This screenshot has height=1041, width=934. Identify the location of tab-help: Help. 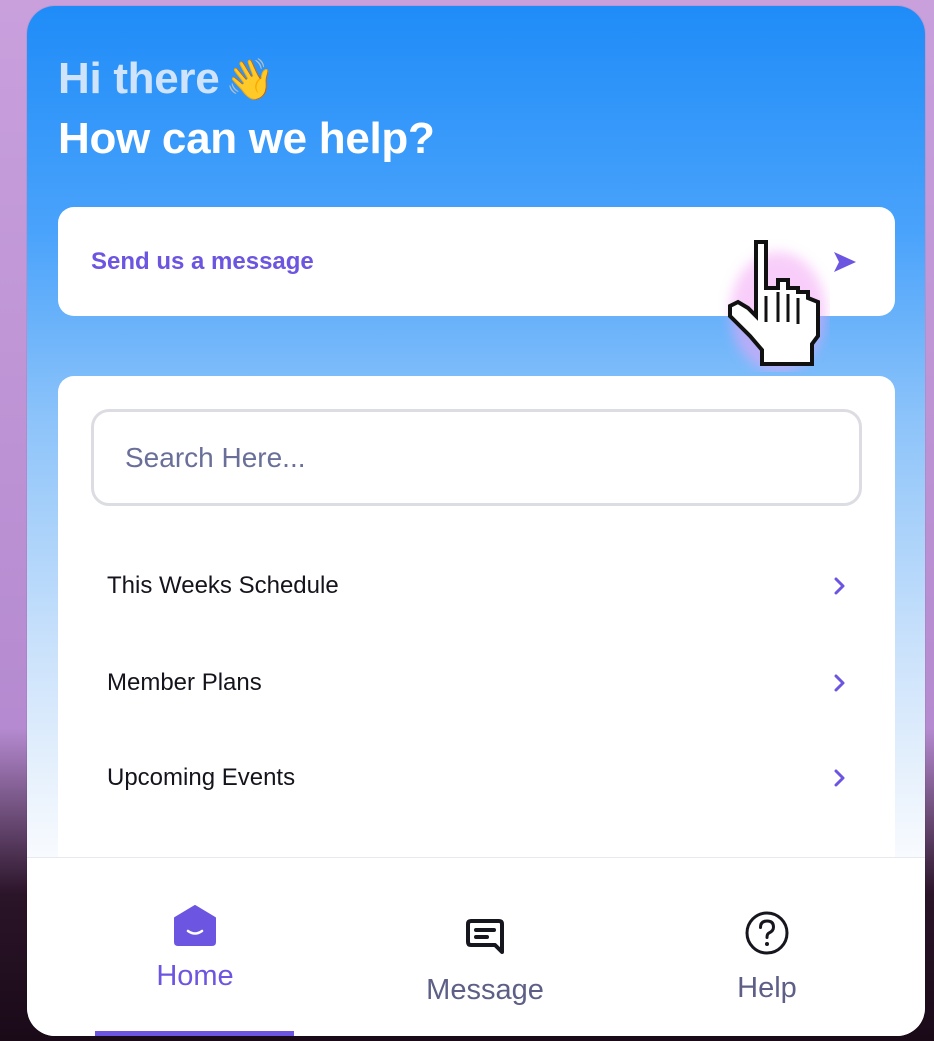
(767, 947).